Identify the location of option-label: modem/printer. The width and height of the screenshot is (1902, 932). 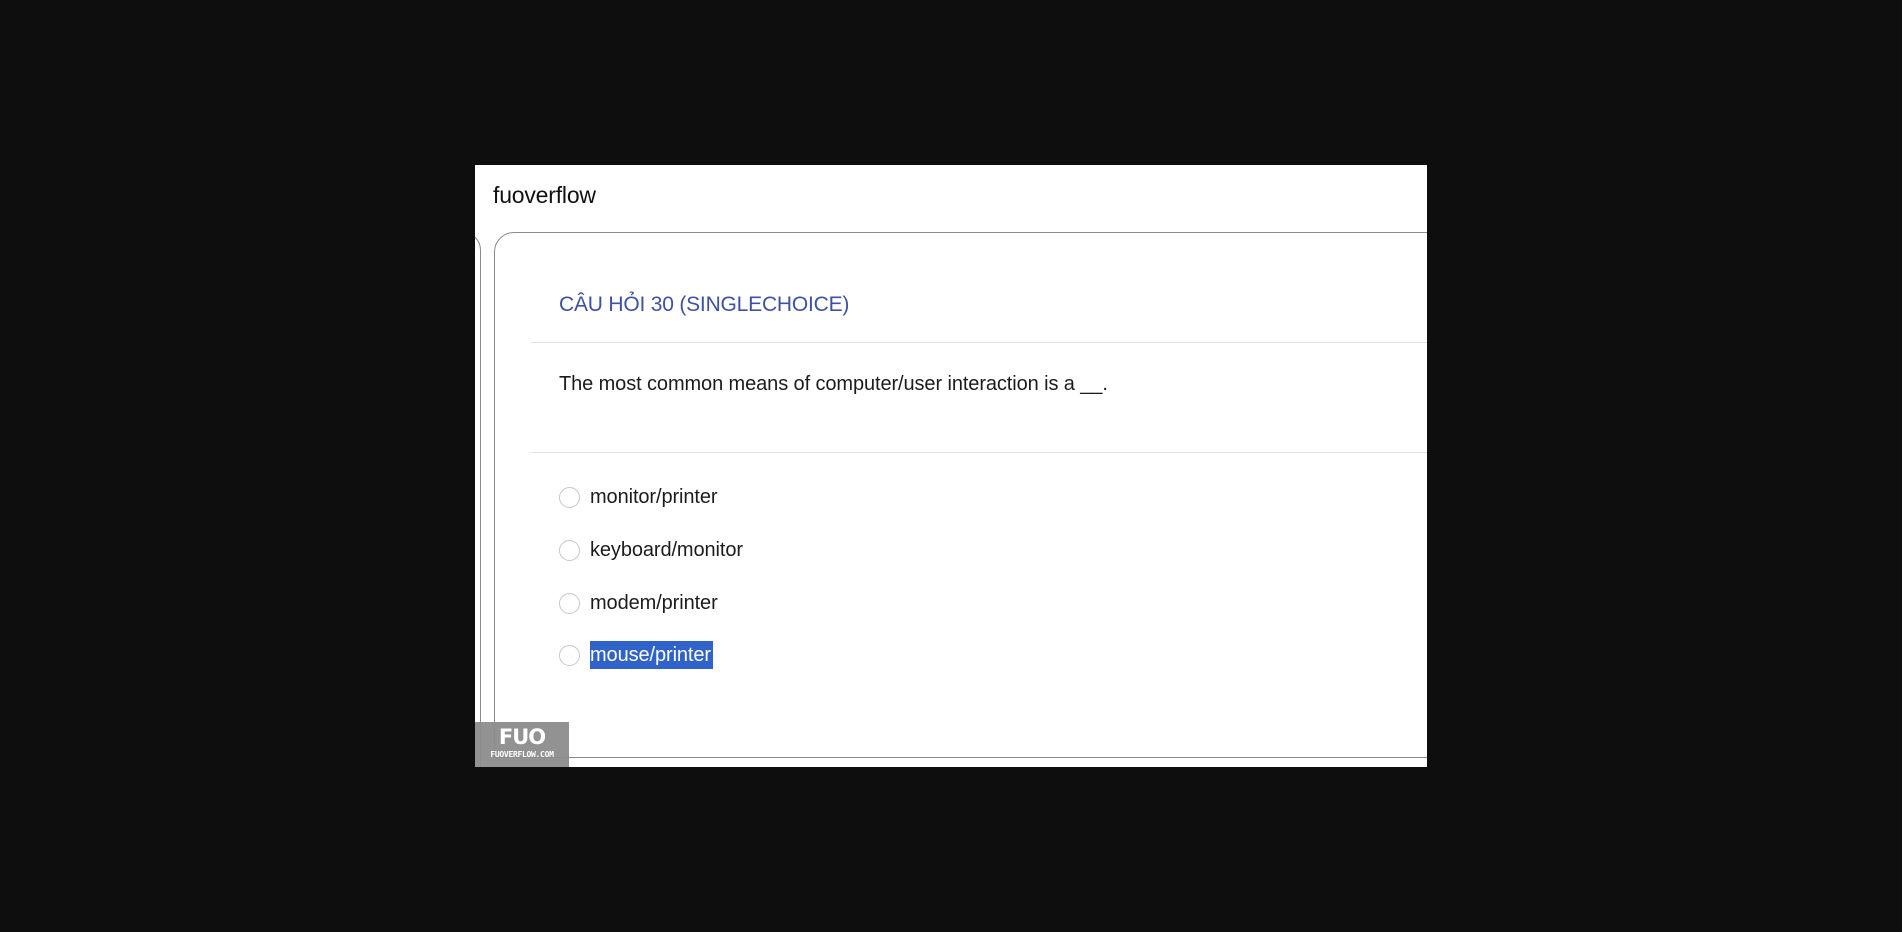
(654, 603).